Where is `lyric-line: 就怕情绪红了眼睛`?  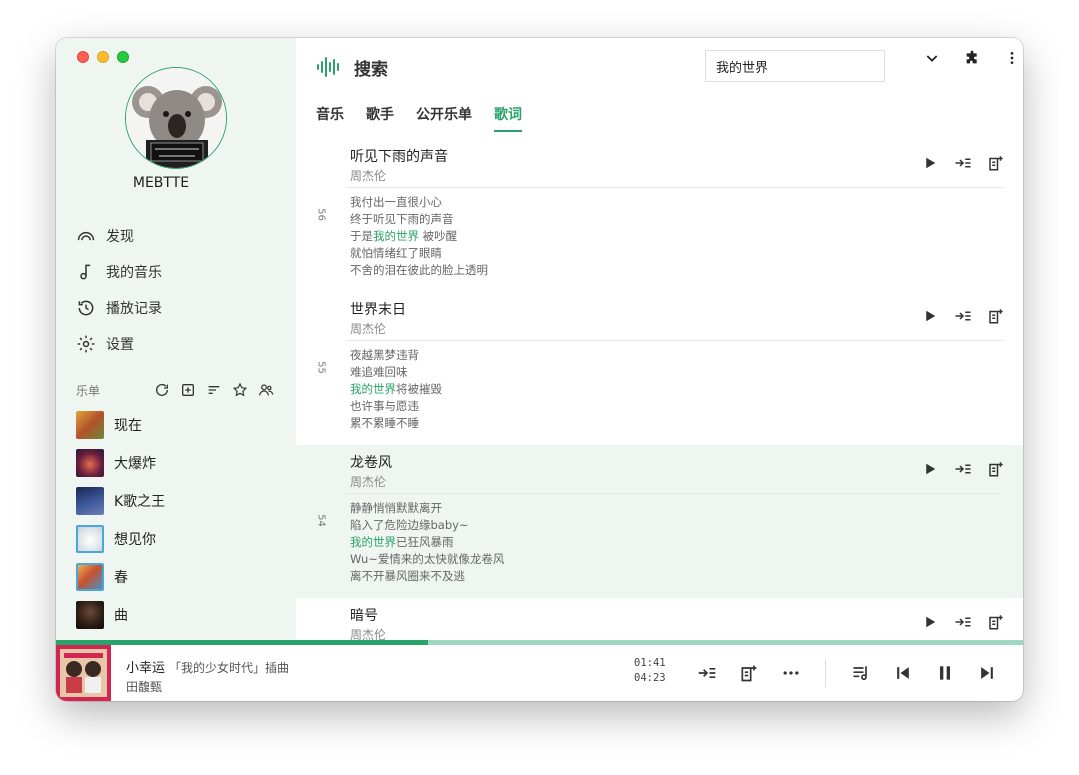
lyric-line: 就怕情绪红了眼睛 is located at coordinates (396, 253).